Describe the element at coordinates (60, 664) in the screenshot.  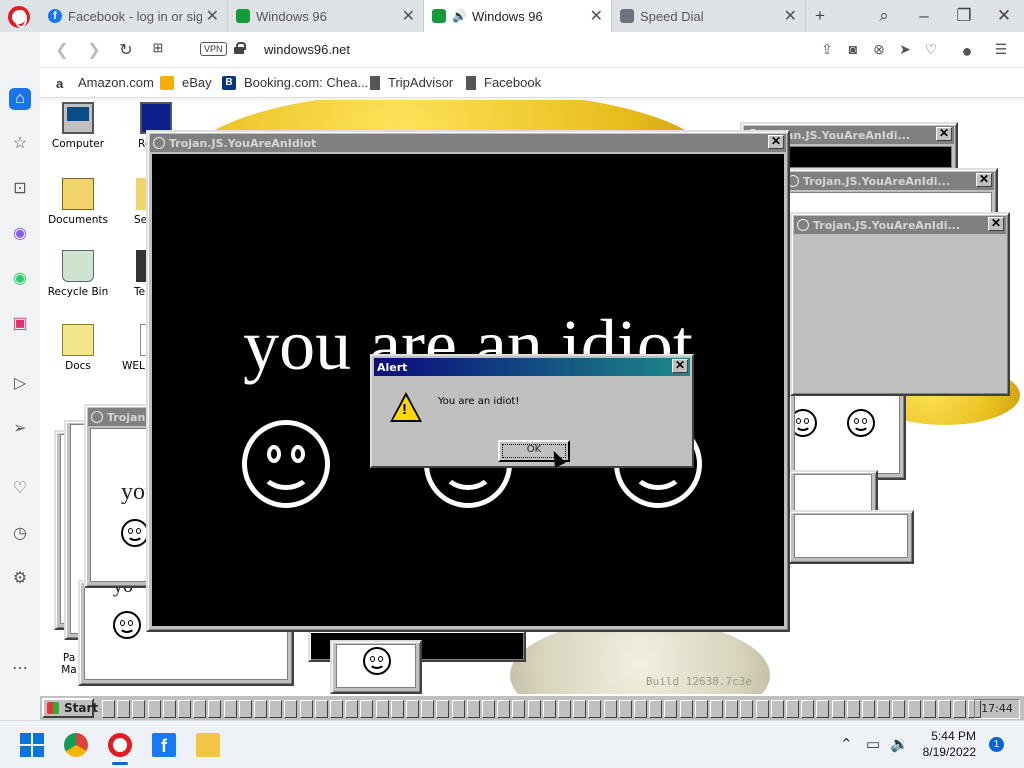
I see `desktop-icon-partial: Pa Ma` at that location.